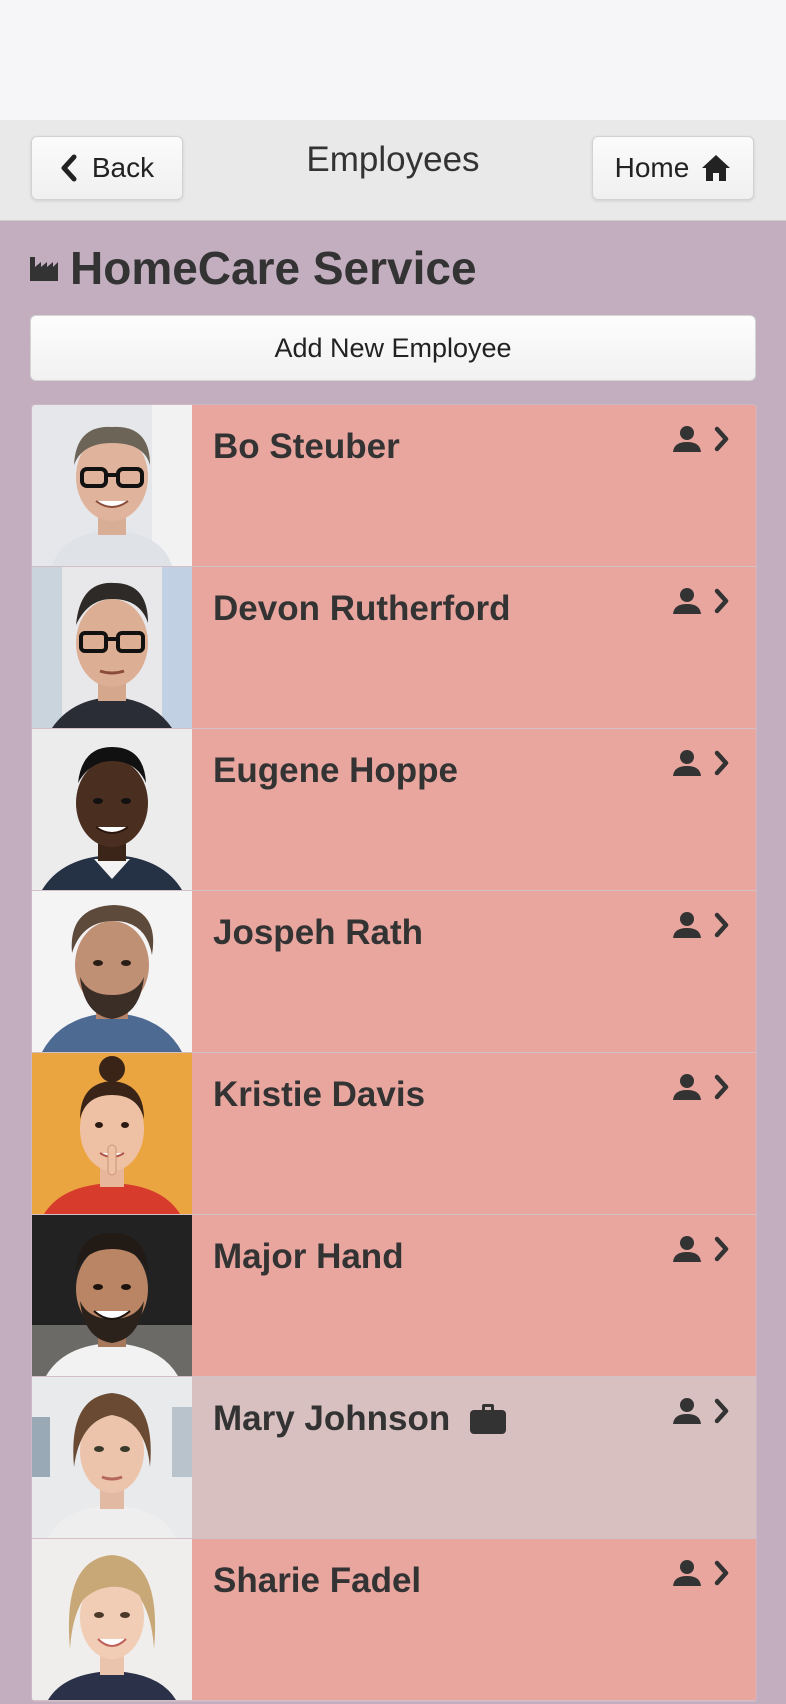 The height and width of the screenshot is (1704, 786). Describe the element at coordinates (362, 608) in the screenshot. I see `employee-name: Devon Rutherford` at that location.